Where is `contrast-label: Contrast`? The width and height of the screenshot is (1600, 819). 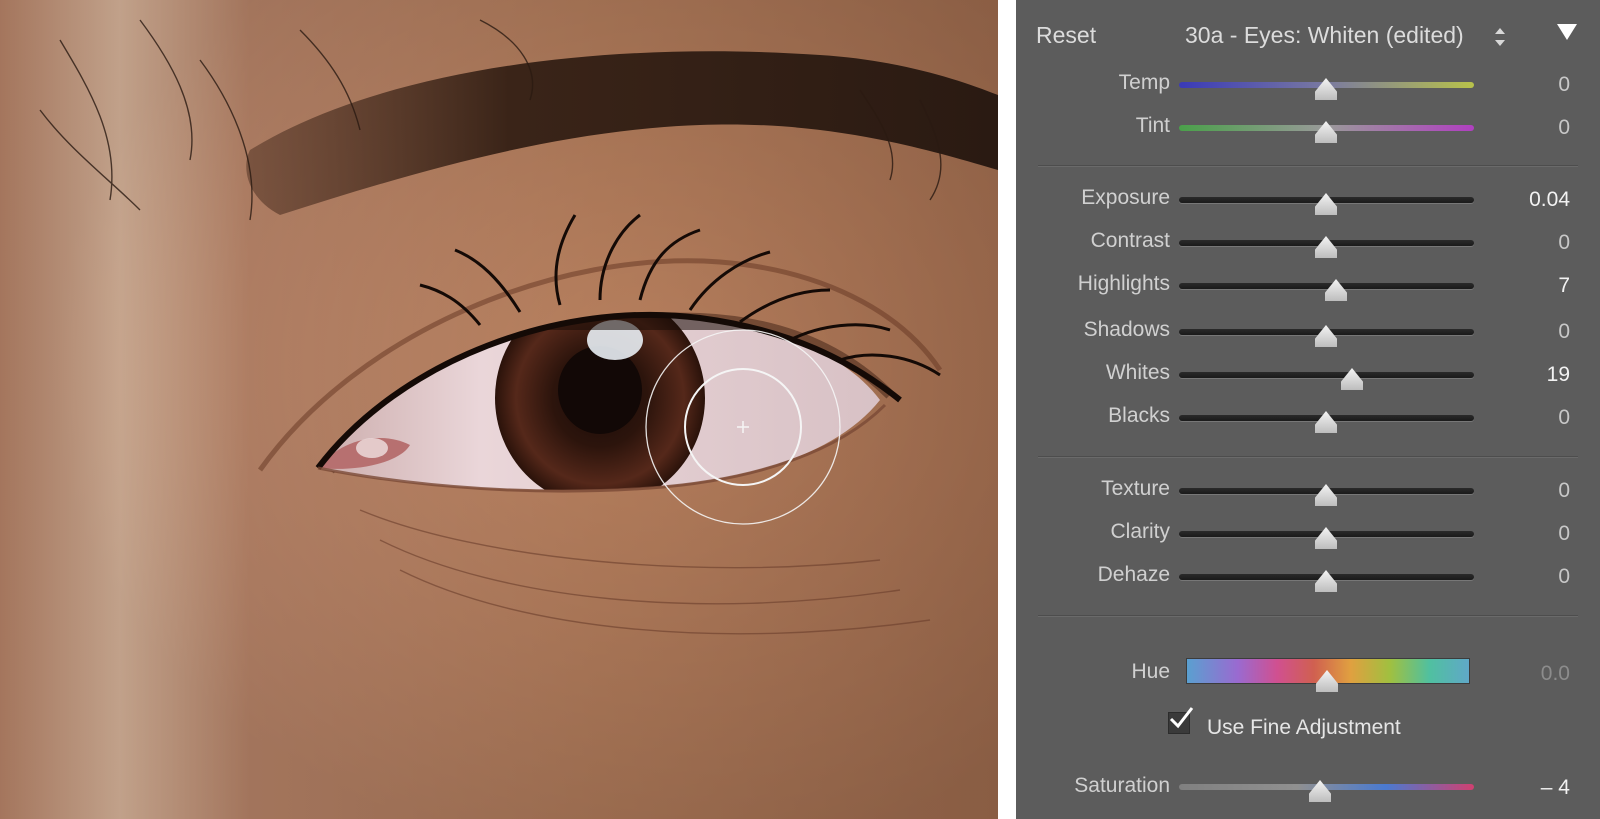 contrast-label: Contrast is located at coordinates (1130, 240).